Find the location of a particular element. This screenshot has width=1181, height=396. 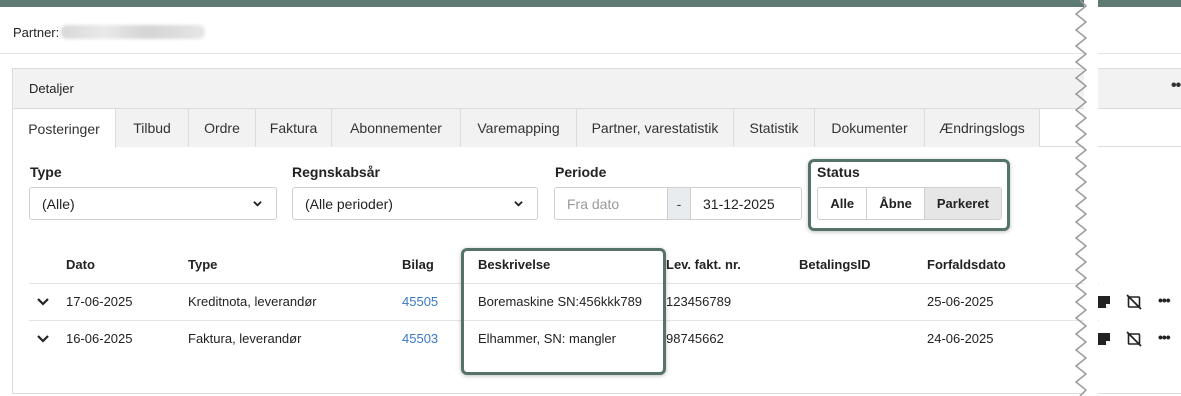

more-dots-icon: •• is located at coordinates (1176, 86).